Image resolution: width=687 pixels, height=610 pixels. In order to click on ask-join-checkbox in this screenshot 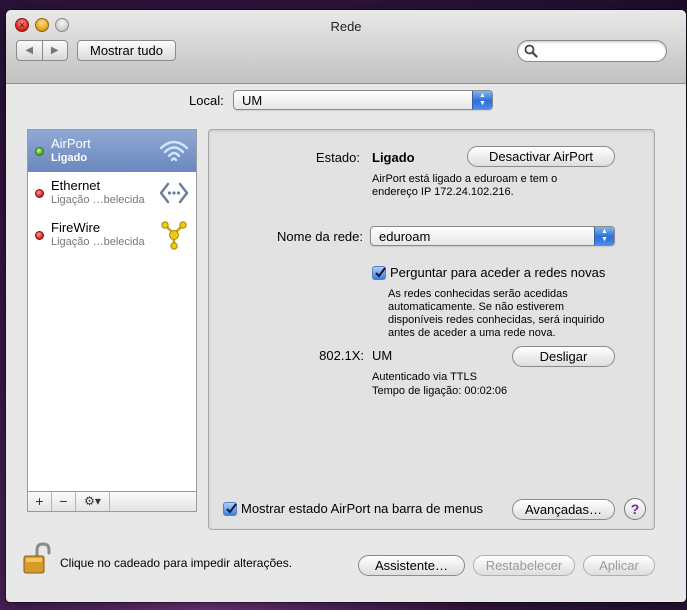, I will do `click(379, 273)`.